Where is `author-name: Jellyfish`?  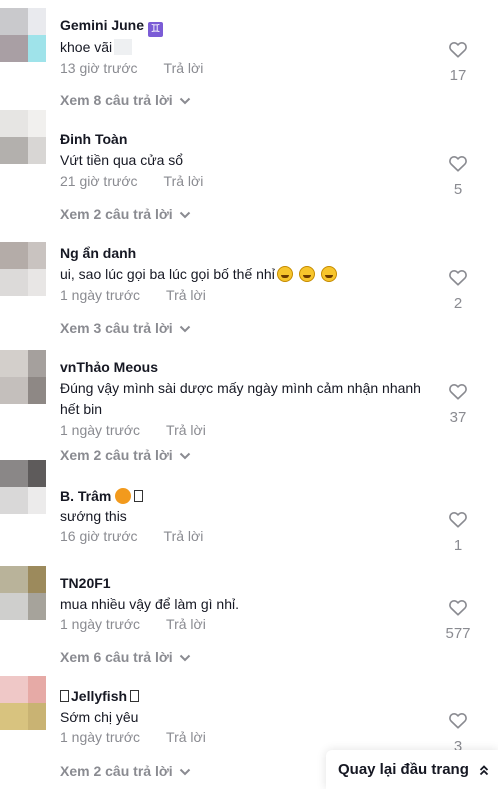
author-name: Jellyfish is located at coordinates (99, 696).